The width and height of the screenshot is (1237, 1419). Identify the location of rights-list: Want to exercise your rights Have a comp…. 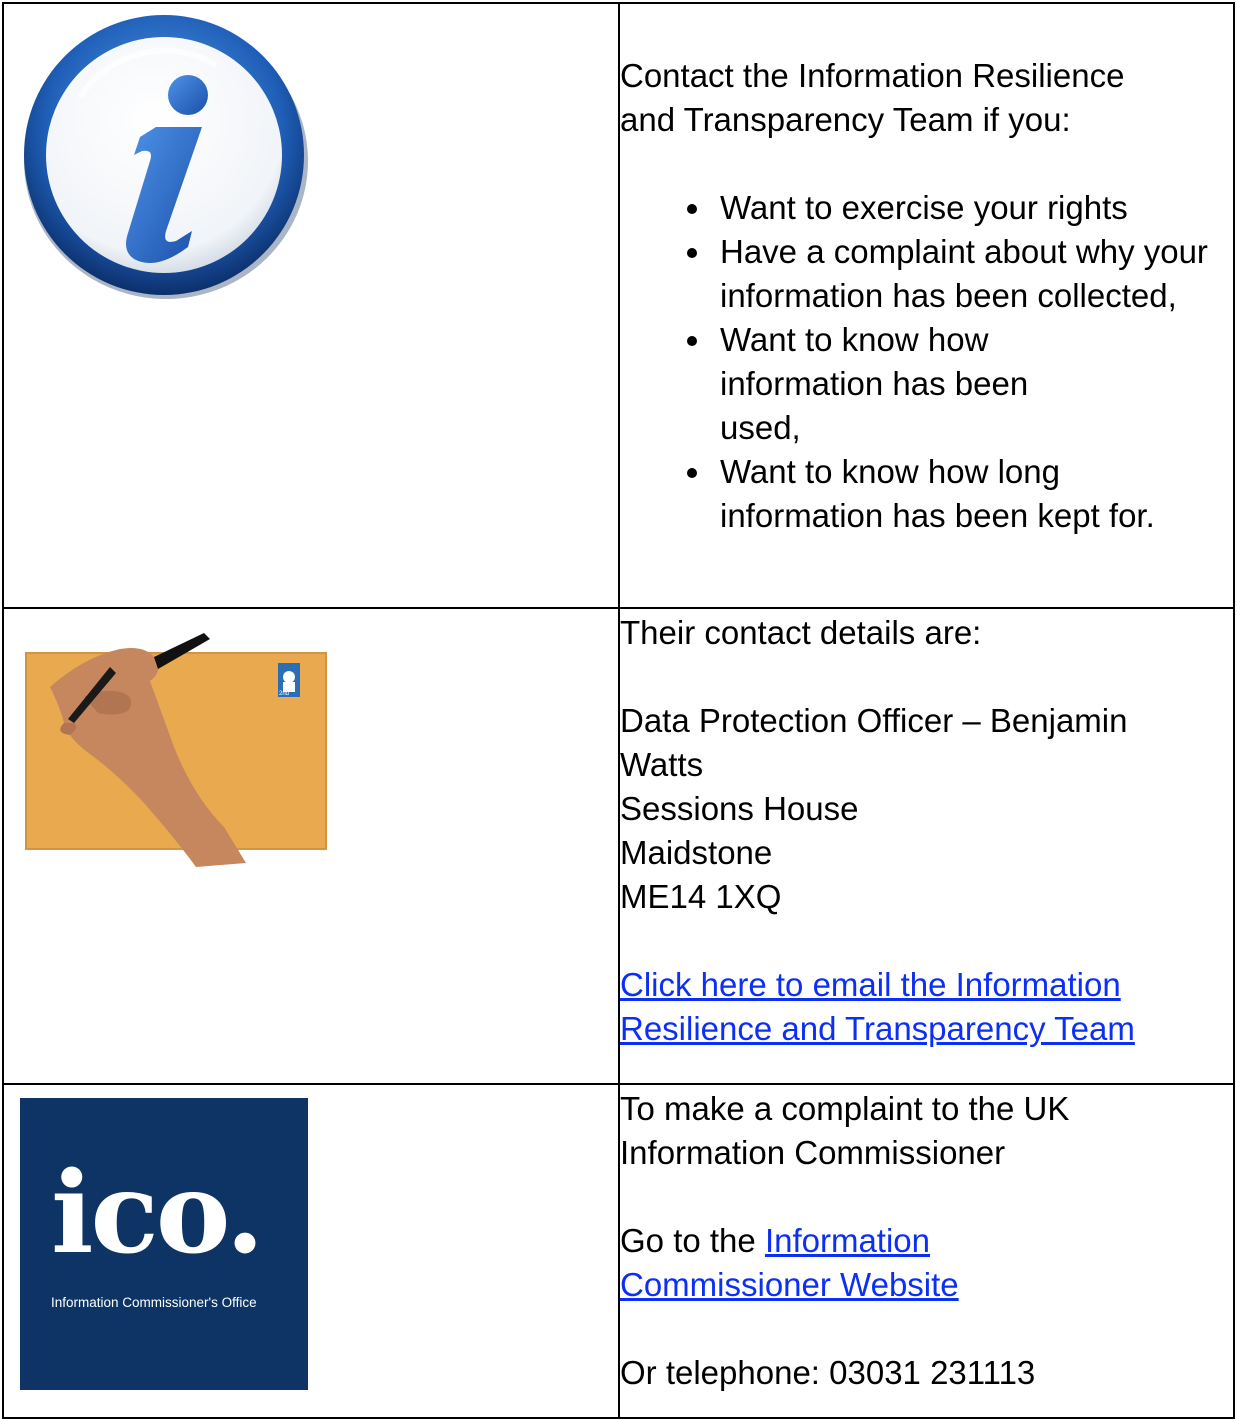
(926, 362).